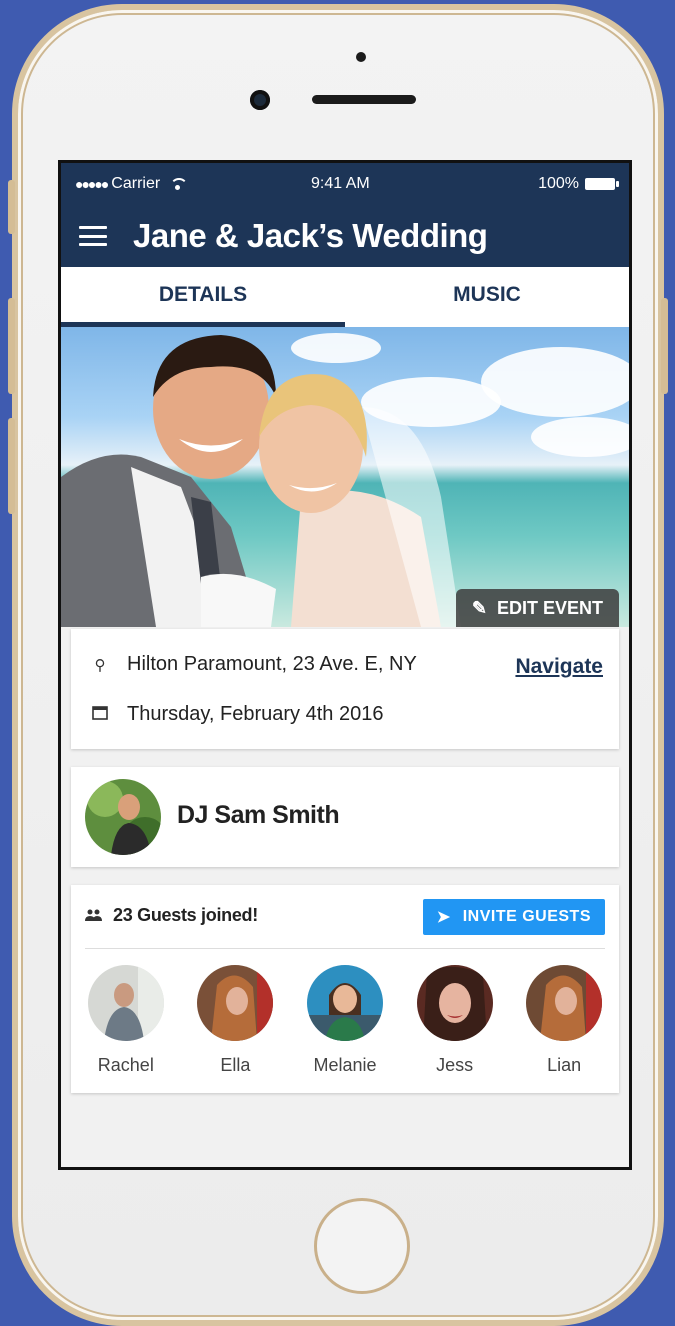 The image size is (675, 1326). Describe the element at coordinates (272, 664) in the screenshot. I see `event-address: Hilton Paramount, 23 Ave. E, NY` at that location.